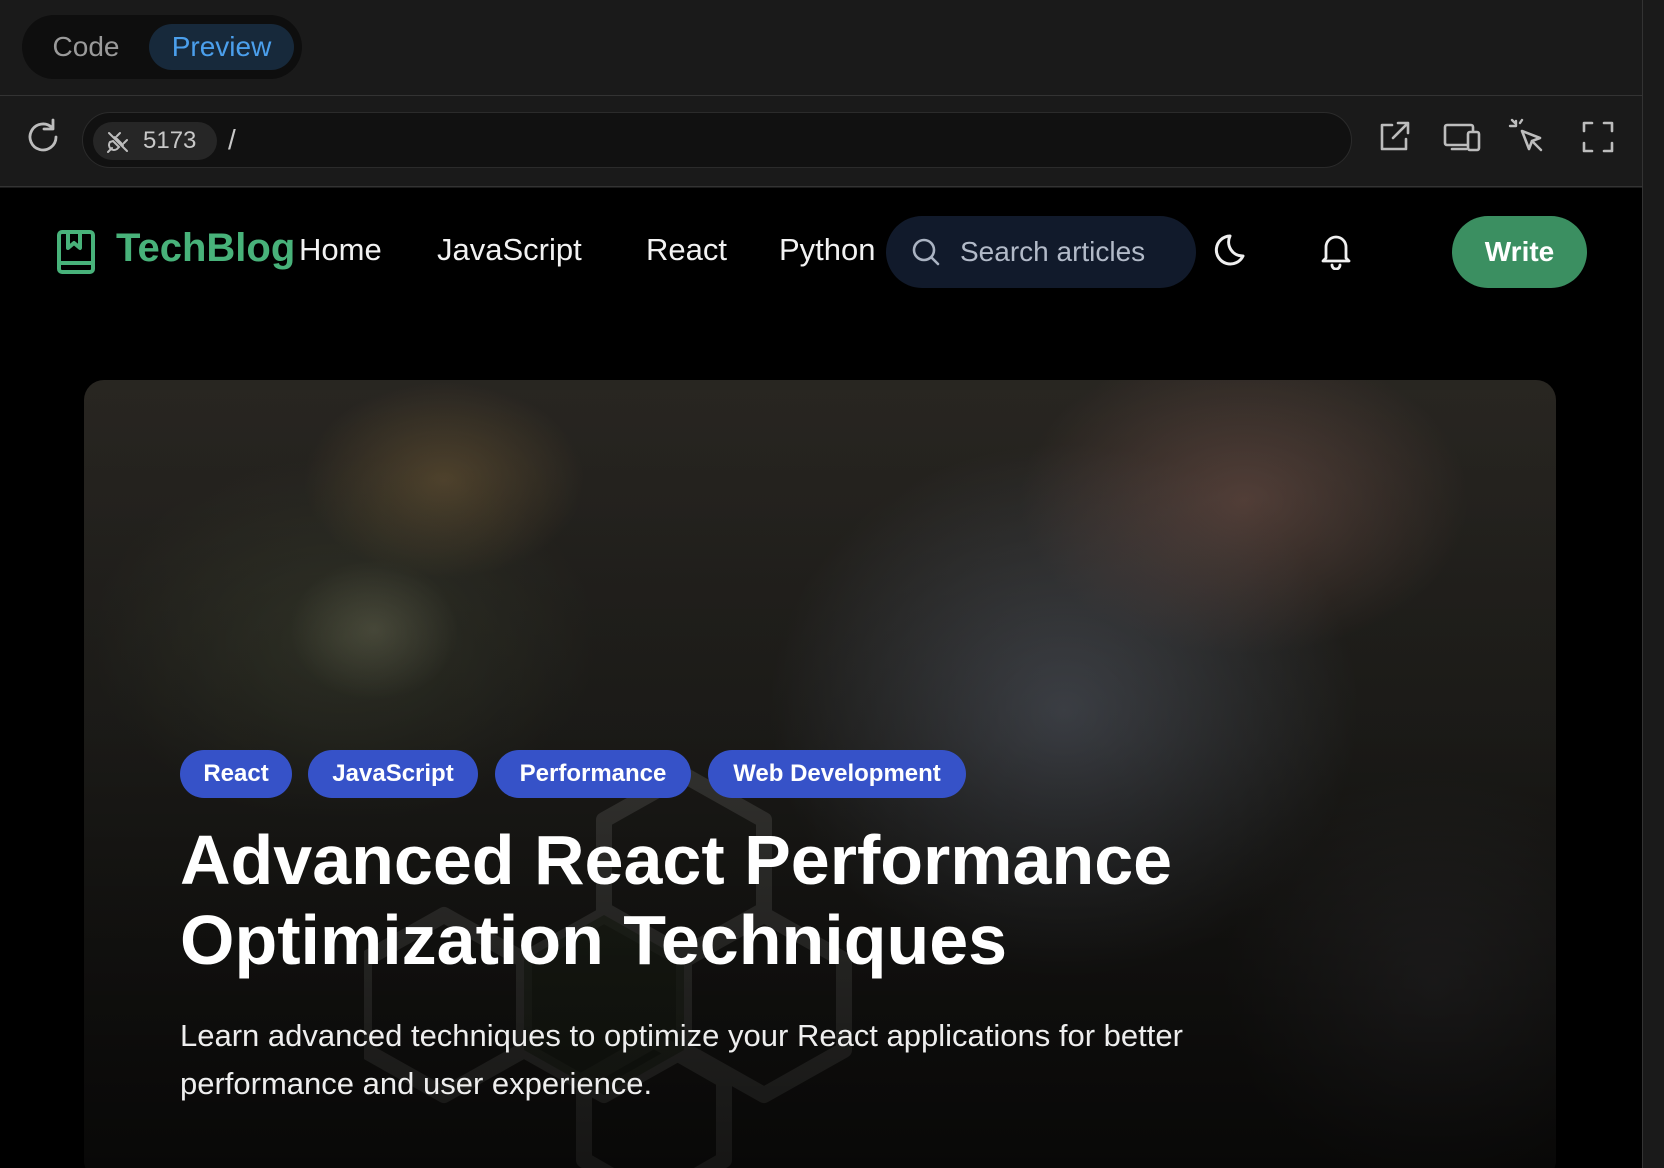 The height and width of the screenshot is (1168, 1664). I want to click on dark-mode-moon-icon, so click(1233, 250).